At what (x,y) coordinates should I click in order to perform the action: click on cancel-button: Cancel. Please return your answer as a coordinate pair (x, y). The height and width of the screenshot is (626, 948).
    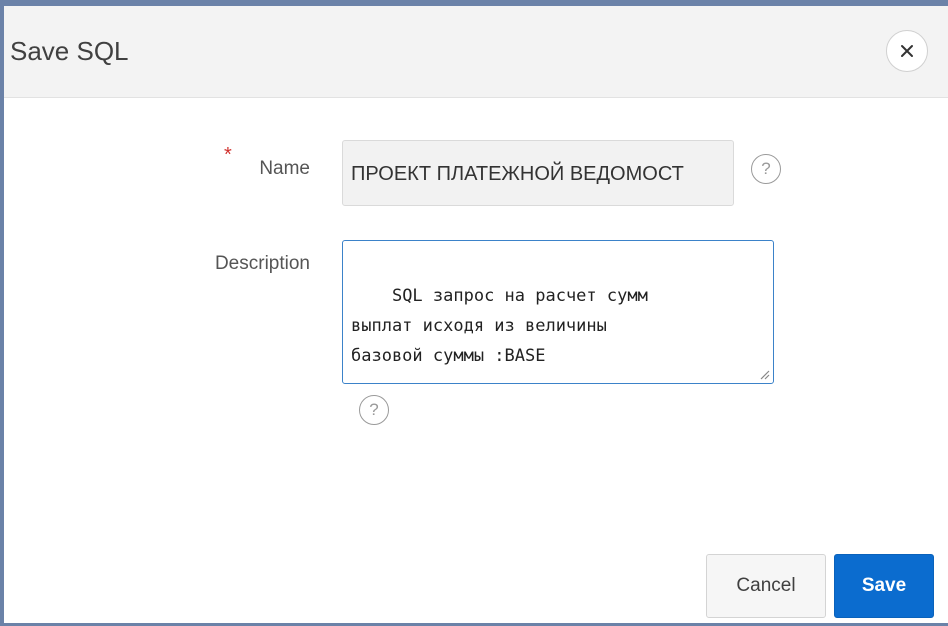
    Looking at the image, I should click on (766, 586).